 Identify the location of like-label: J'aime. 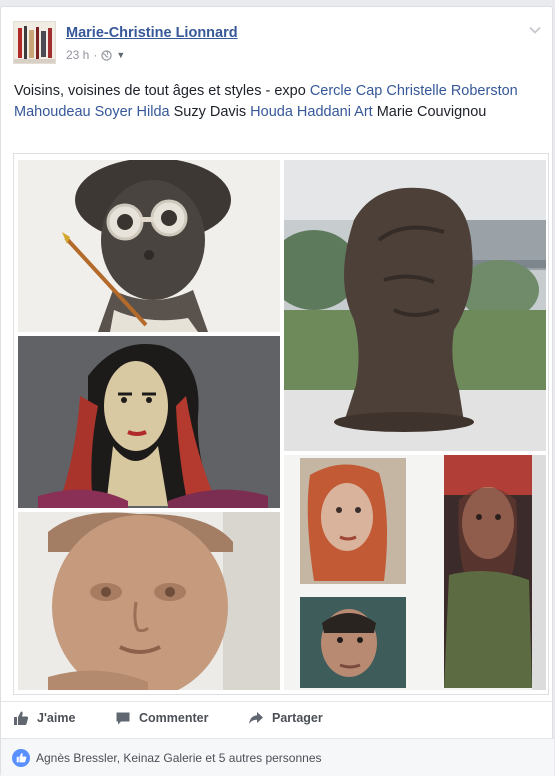
(56, 718).